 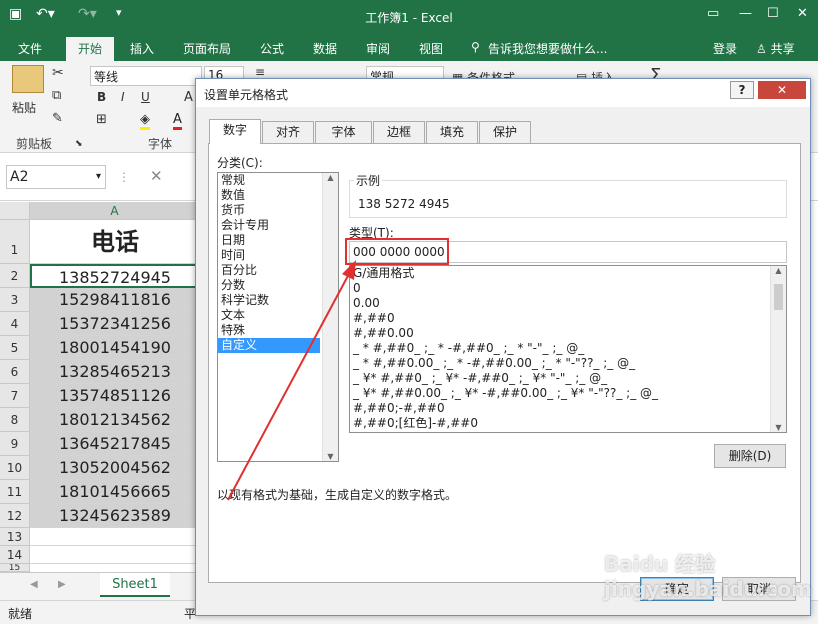 What do you see at coordinates (177, 121) in the screenshot?
I see `font-color-icon: A` at bounding box center [177, 121].